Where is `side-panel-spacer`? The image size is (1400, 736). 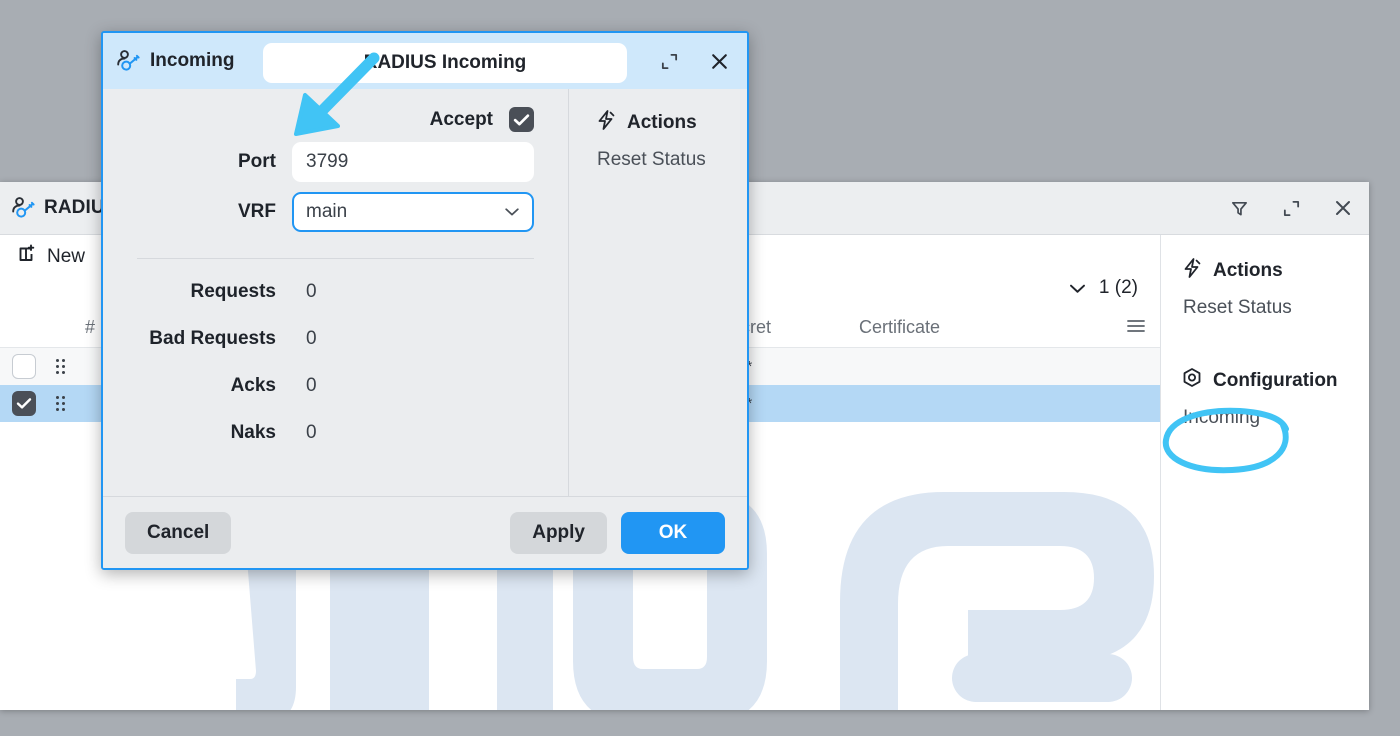 side-panel-spacer is located at coordinates (1275, 350).